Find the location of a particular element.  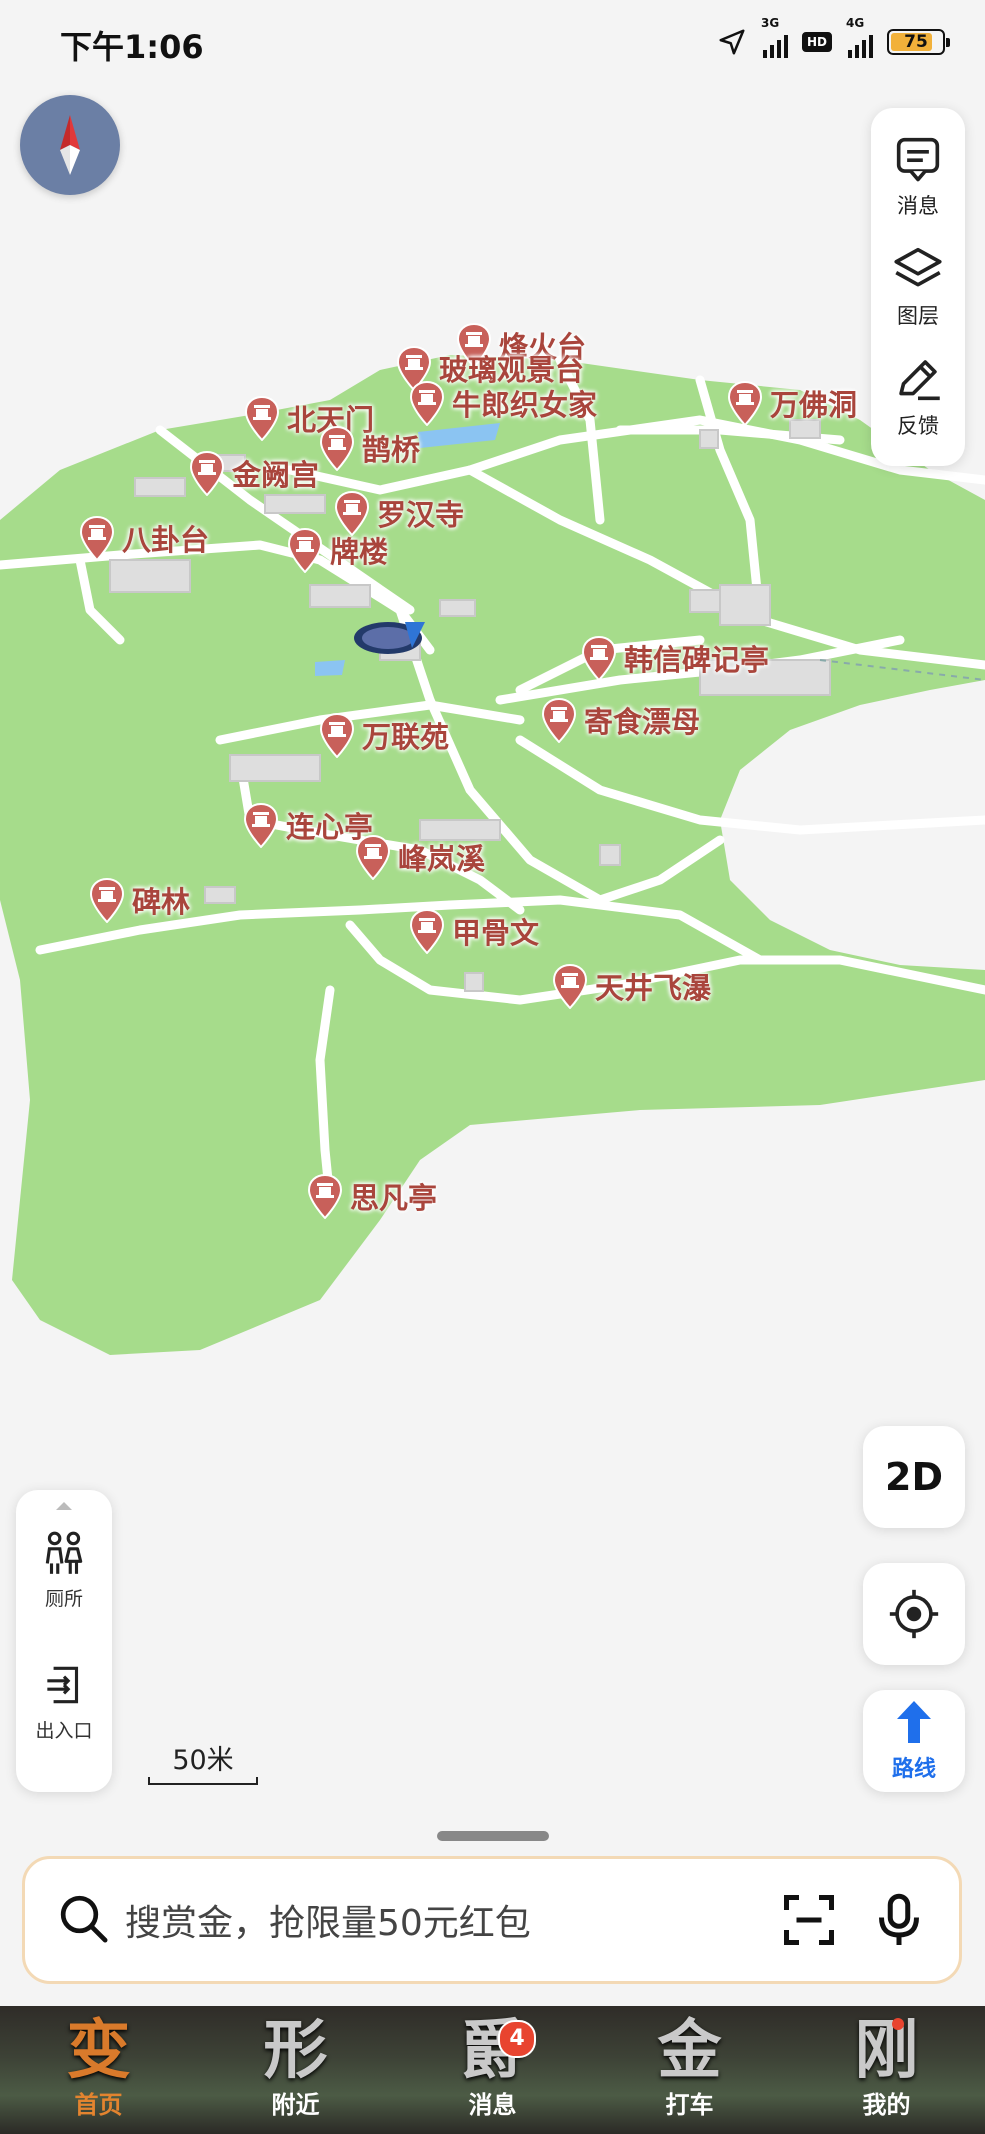

compass-button is located at coordinates (70, 145).